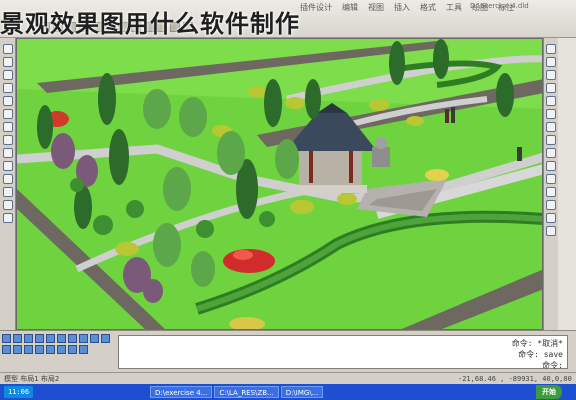  What do you see at coordinates (7, 192) in the screenshot?
I see `text-icon` at bounding box center [7, 192].